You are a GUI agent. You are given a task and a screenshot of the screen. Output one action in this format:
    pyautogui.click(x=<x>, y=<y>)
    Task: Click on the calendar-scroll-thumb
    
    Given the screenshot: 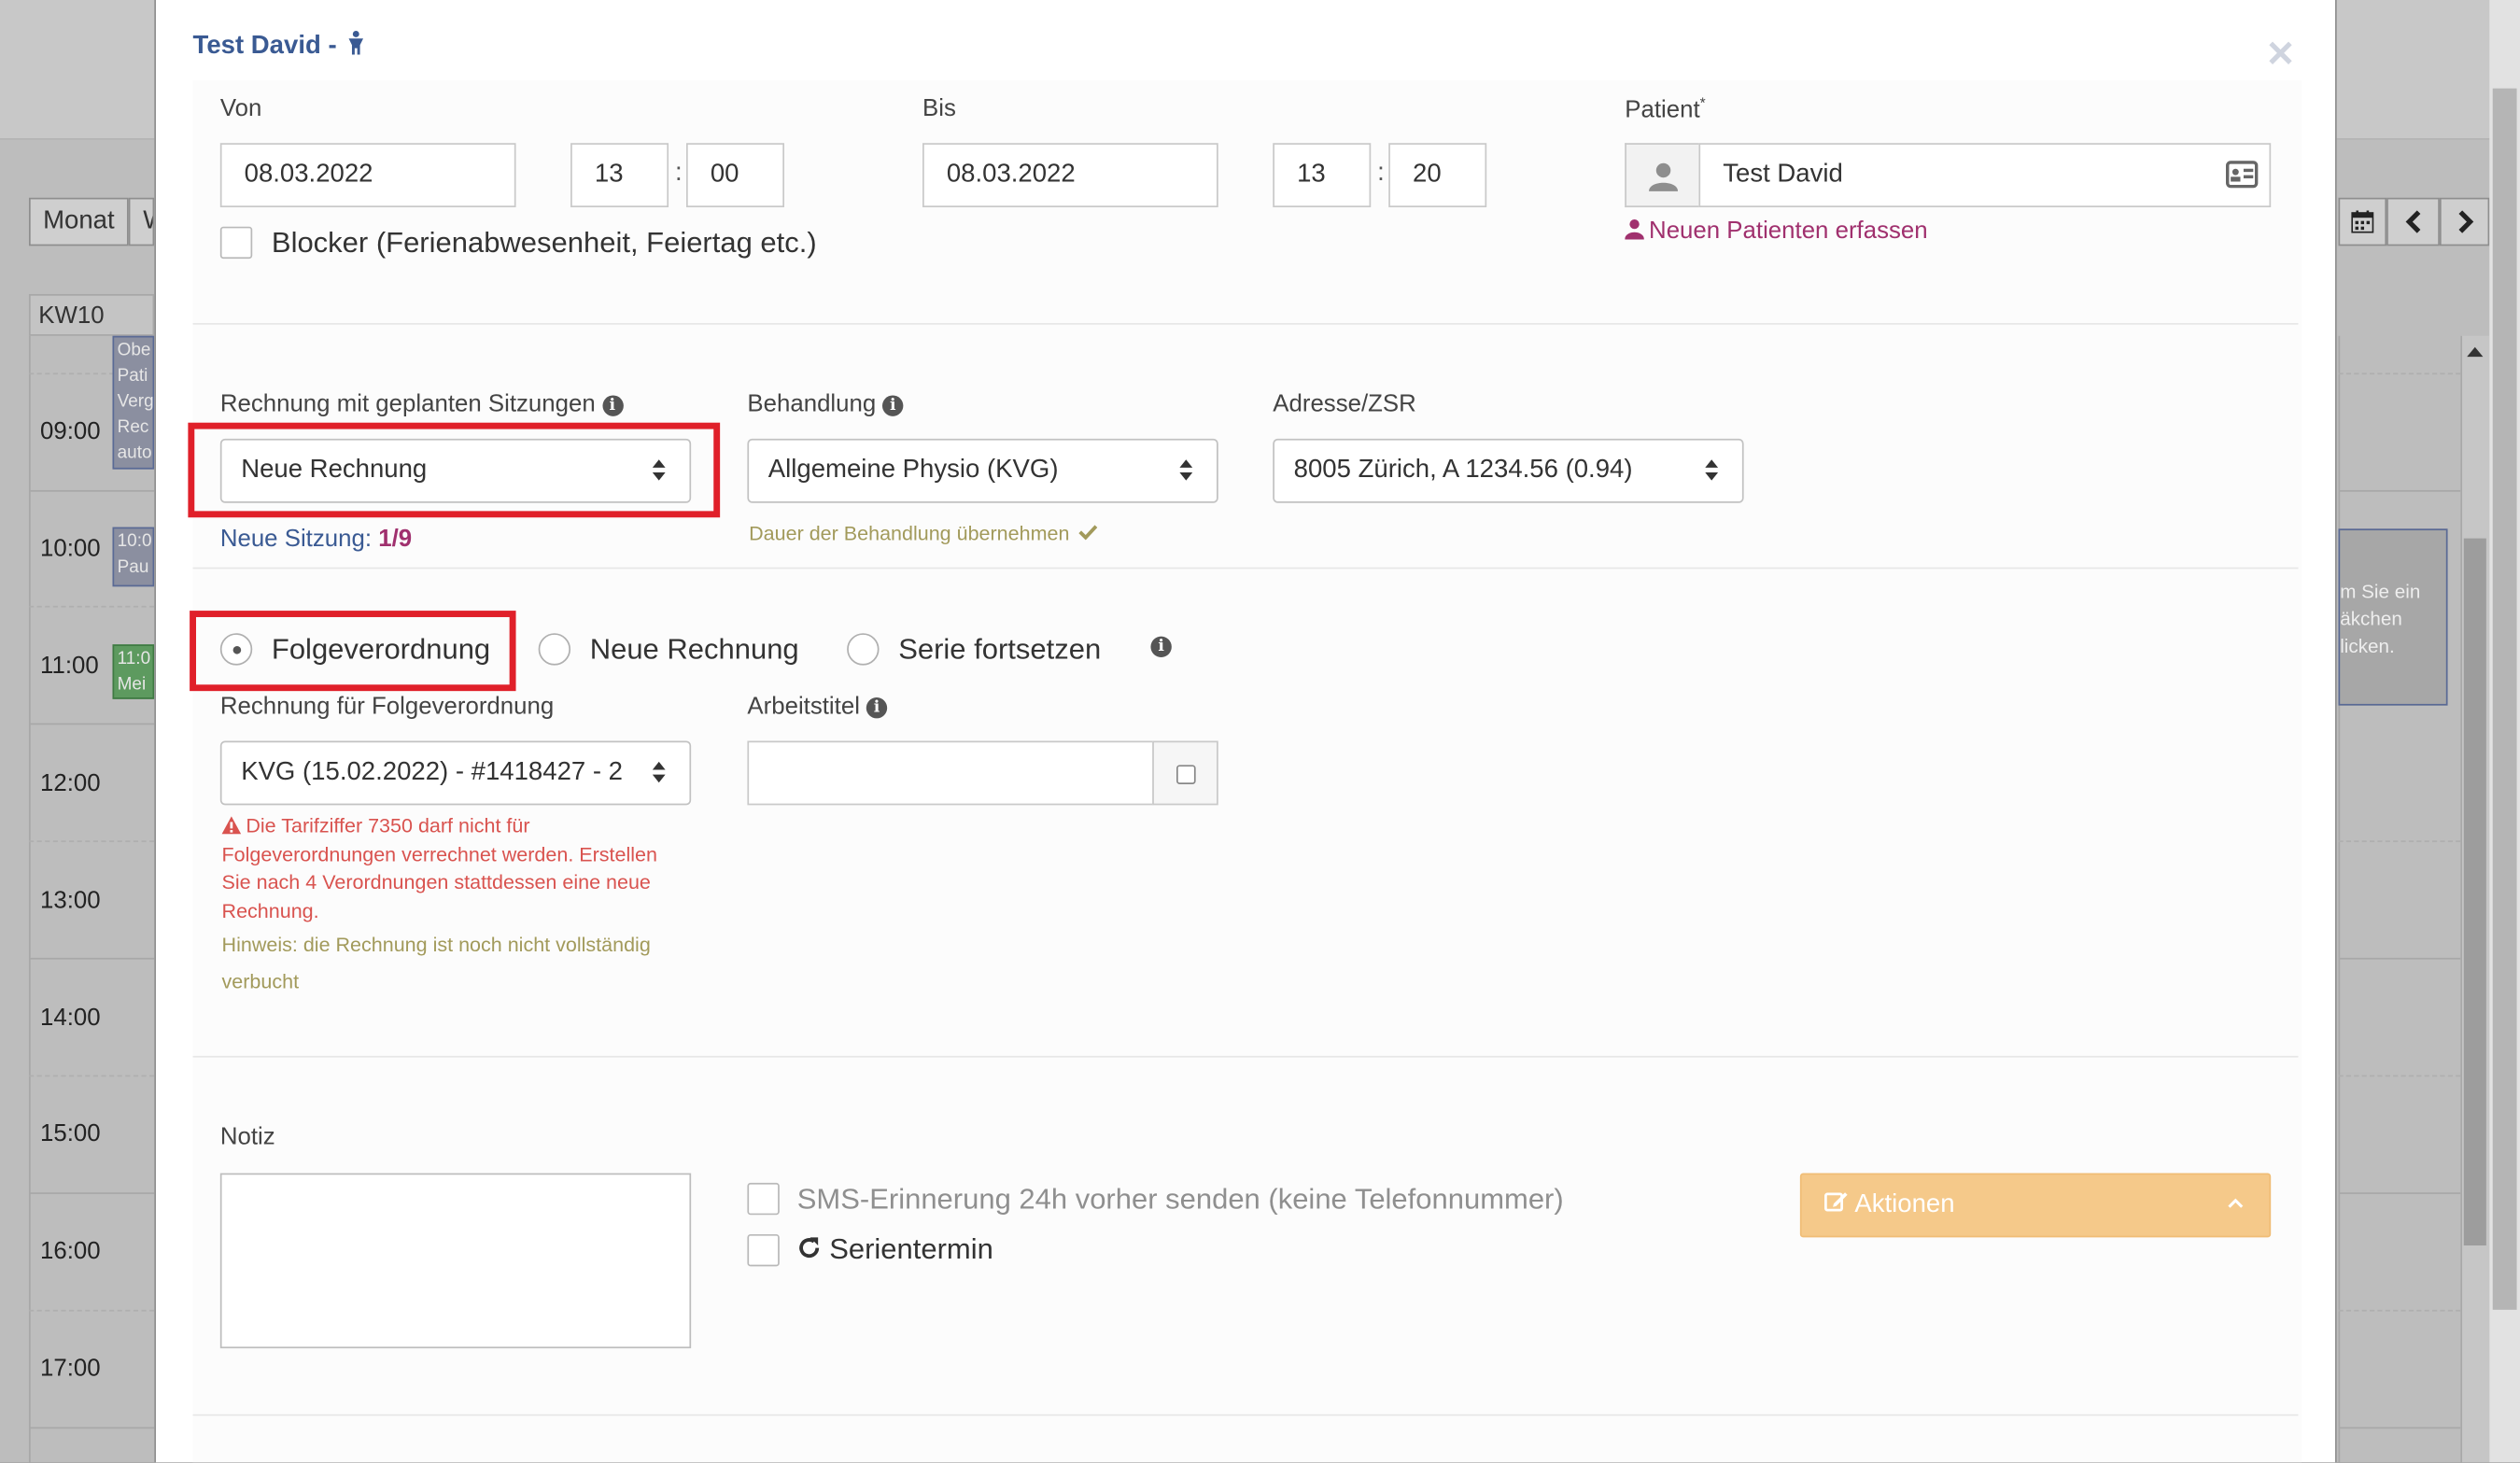 What is the action you would take?
    pyautogui.click(x=2474, y=892)
    